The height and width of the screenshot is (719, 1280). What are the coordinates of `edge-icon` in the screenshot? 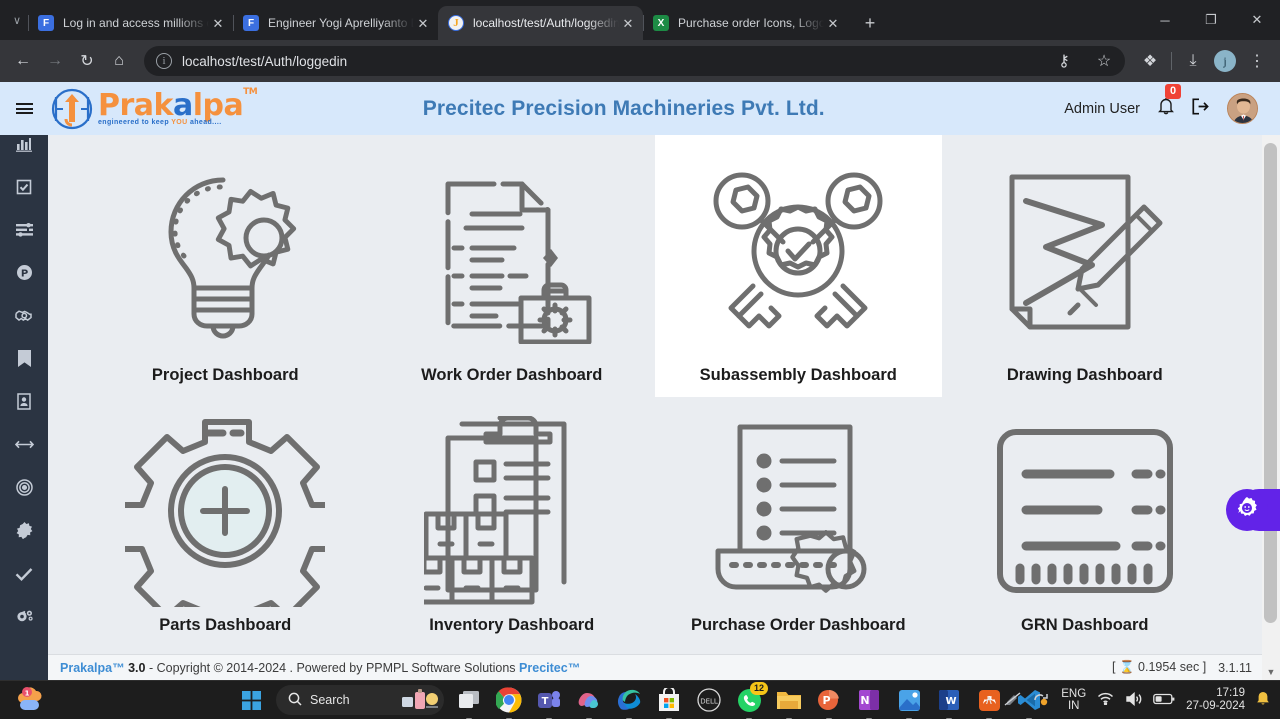 It's located at (629, 702).